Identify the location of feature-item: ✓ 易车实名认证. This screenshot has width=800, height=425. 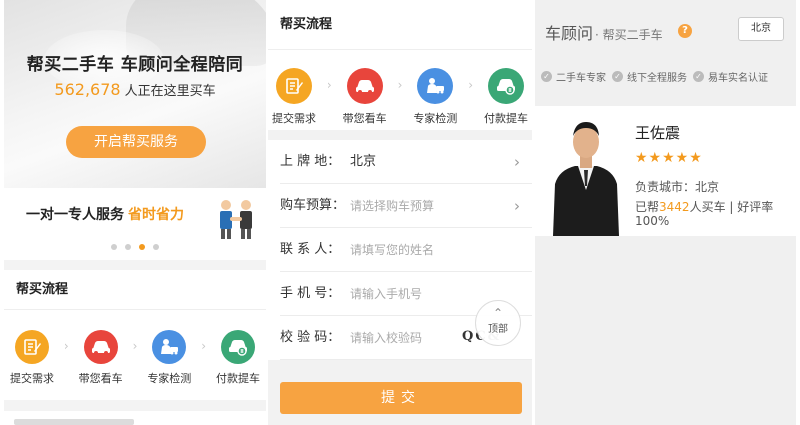
(730, 76).